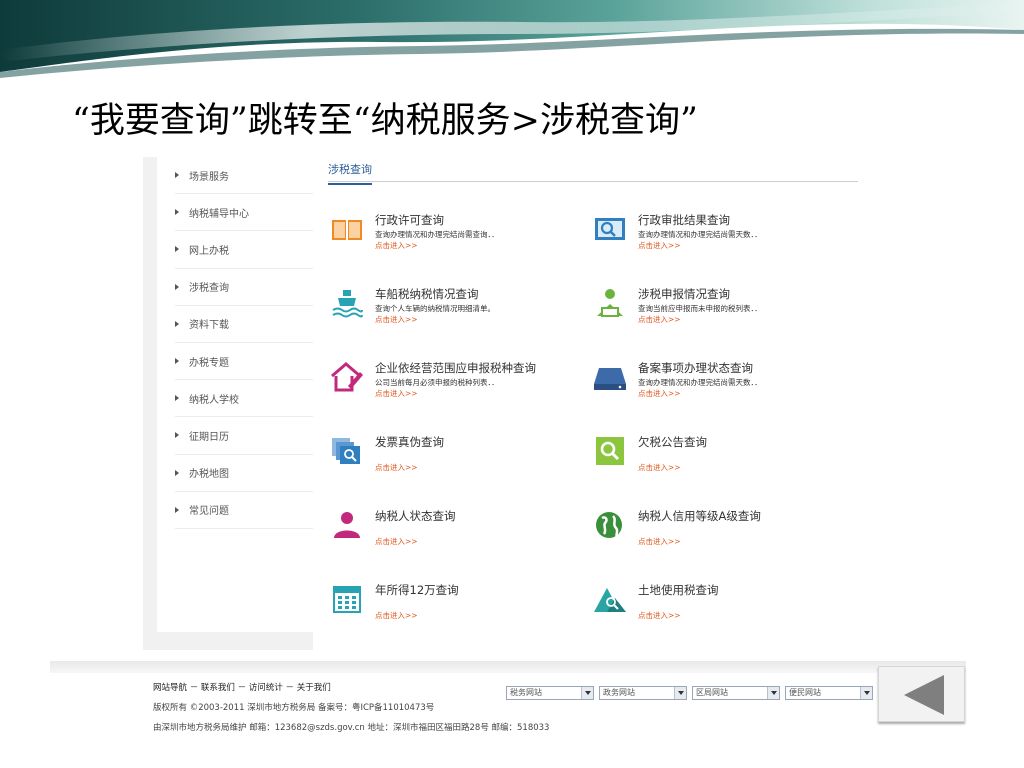 The width and height of the screenshot is (1024, 768). I want to click on server-icon, so click(610, 379).